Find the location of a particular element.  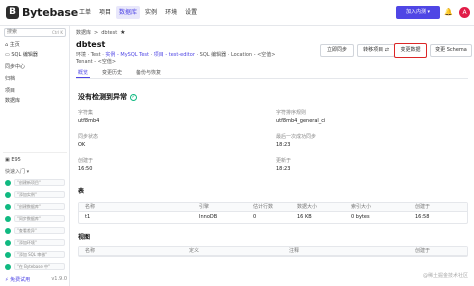

field-charset: 字符集 utf8mb4 is located at coordinates (89, 117).